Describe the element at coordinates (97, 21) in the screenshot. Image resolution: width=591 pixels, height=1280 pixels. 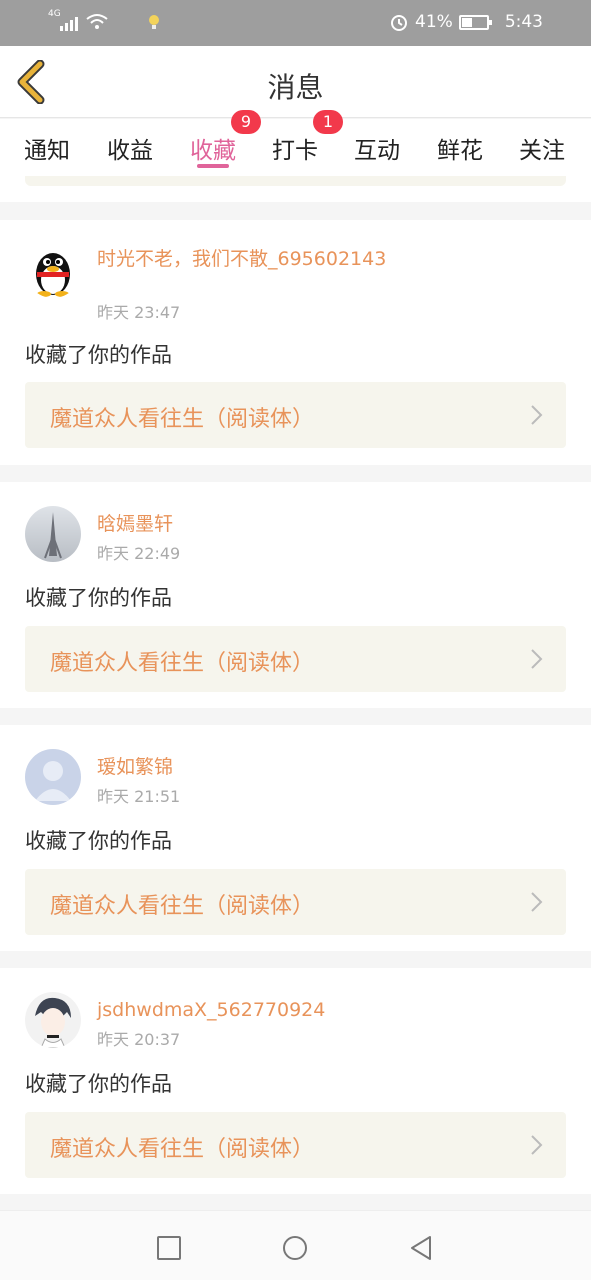
I see `wifi-icon` at that location.